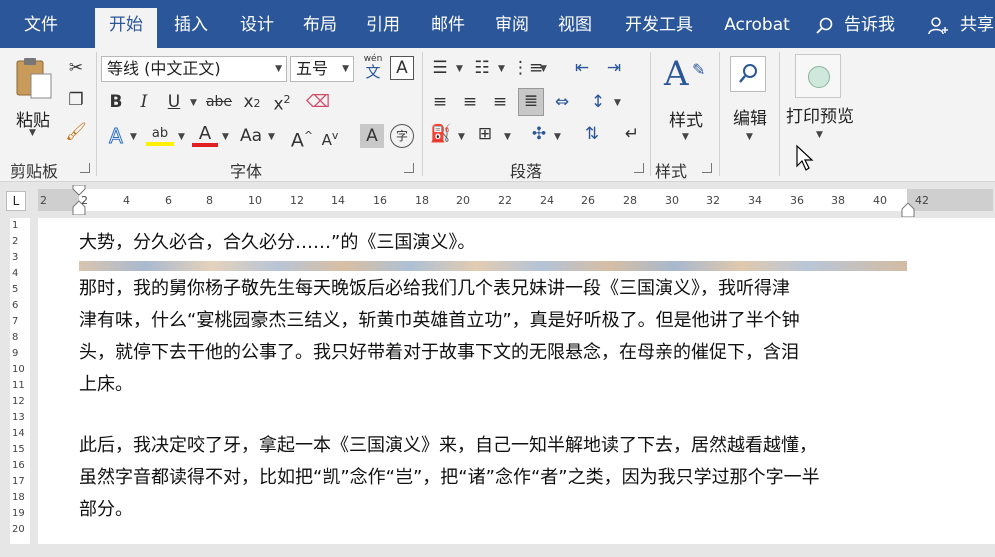 This screenshot has height=557, width=995. What do you see at coordinates (181, 137) in the screenshot?
I see `highlight-dropdown-icon: ▼` at bounding box center [181, 137].